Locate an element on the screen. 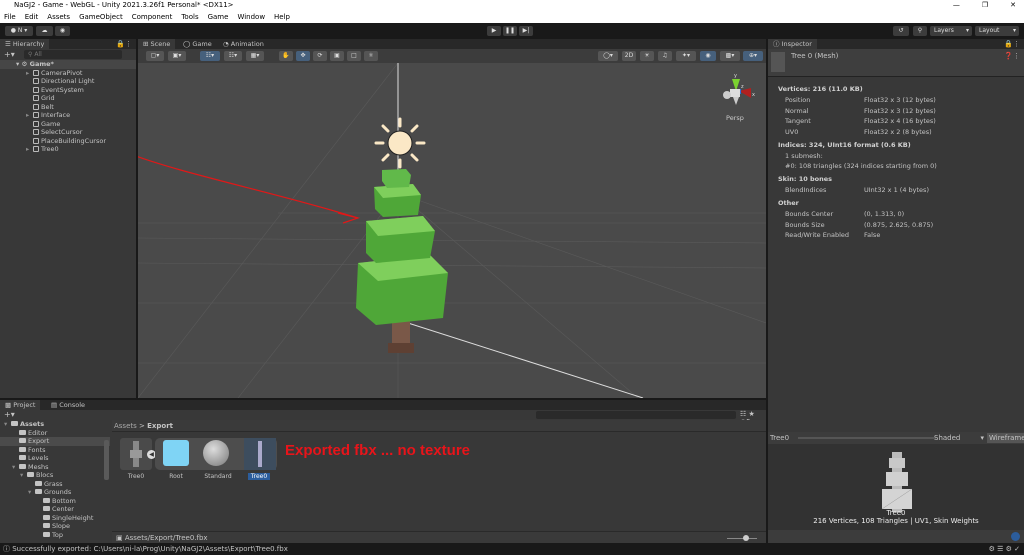 The height and width of the screenshot is (555, 1024). asset-tree0-mesh is located at coordinates (260, 454).